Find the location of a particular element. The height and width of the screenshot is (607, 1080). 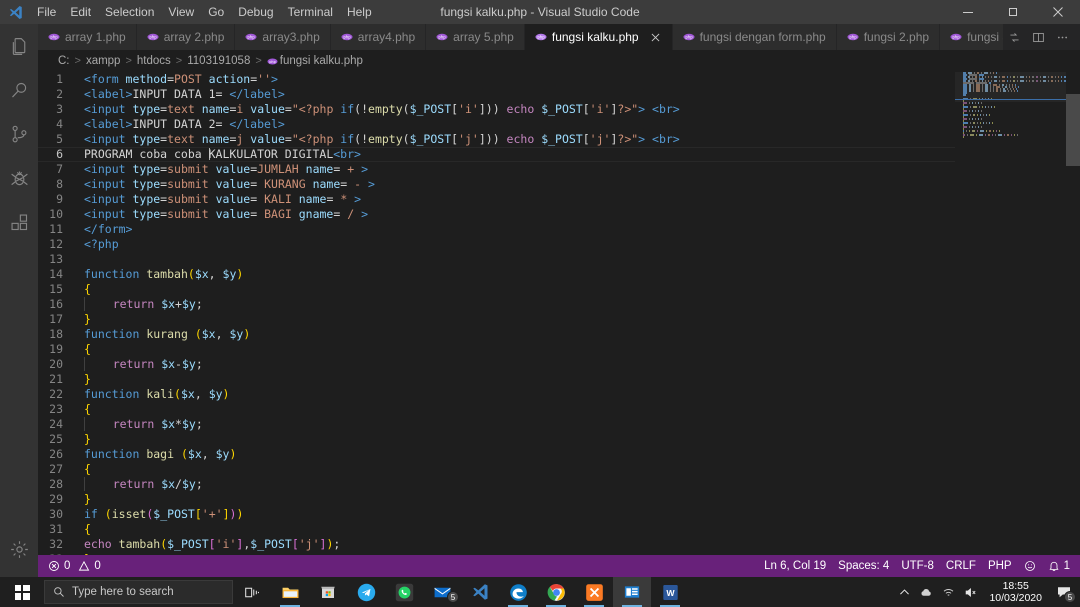

menu-file: File is located at coordinates (46, 12).